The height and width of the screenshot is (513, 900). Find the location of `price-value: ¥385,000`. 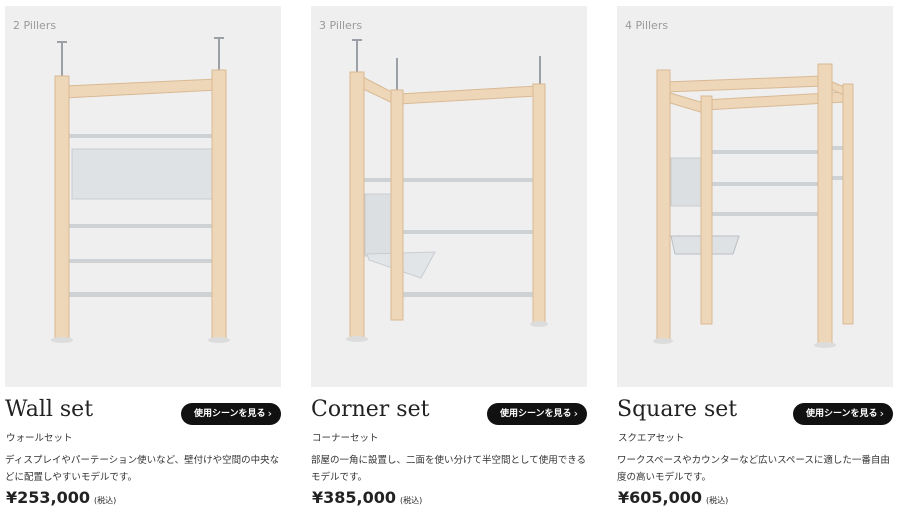

price-value: ¥385,000 is located at coordinates (354, 497).